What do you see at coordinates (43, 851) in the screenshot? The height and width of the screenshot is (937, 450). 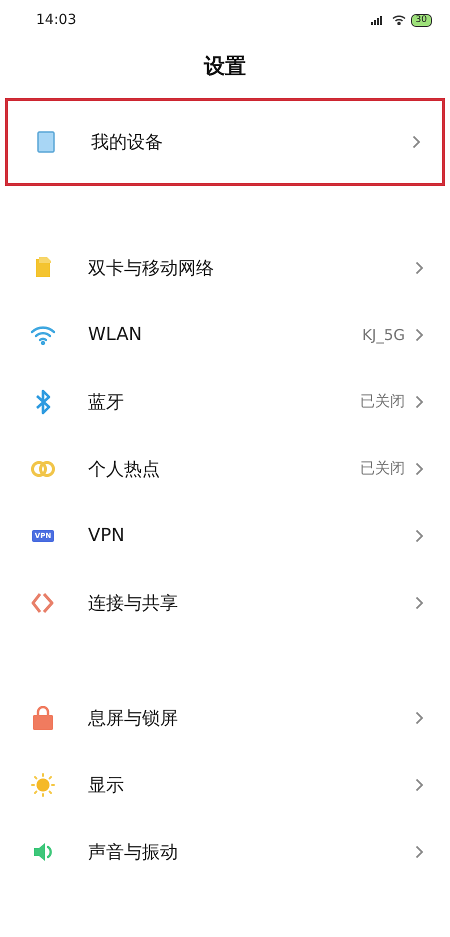 I see `speaker-icon` at bounding box center [43, 851].